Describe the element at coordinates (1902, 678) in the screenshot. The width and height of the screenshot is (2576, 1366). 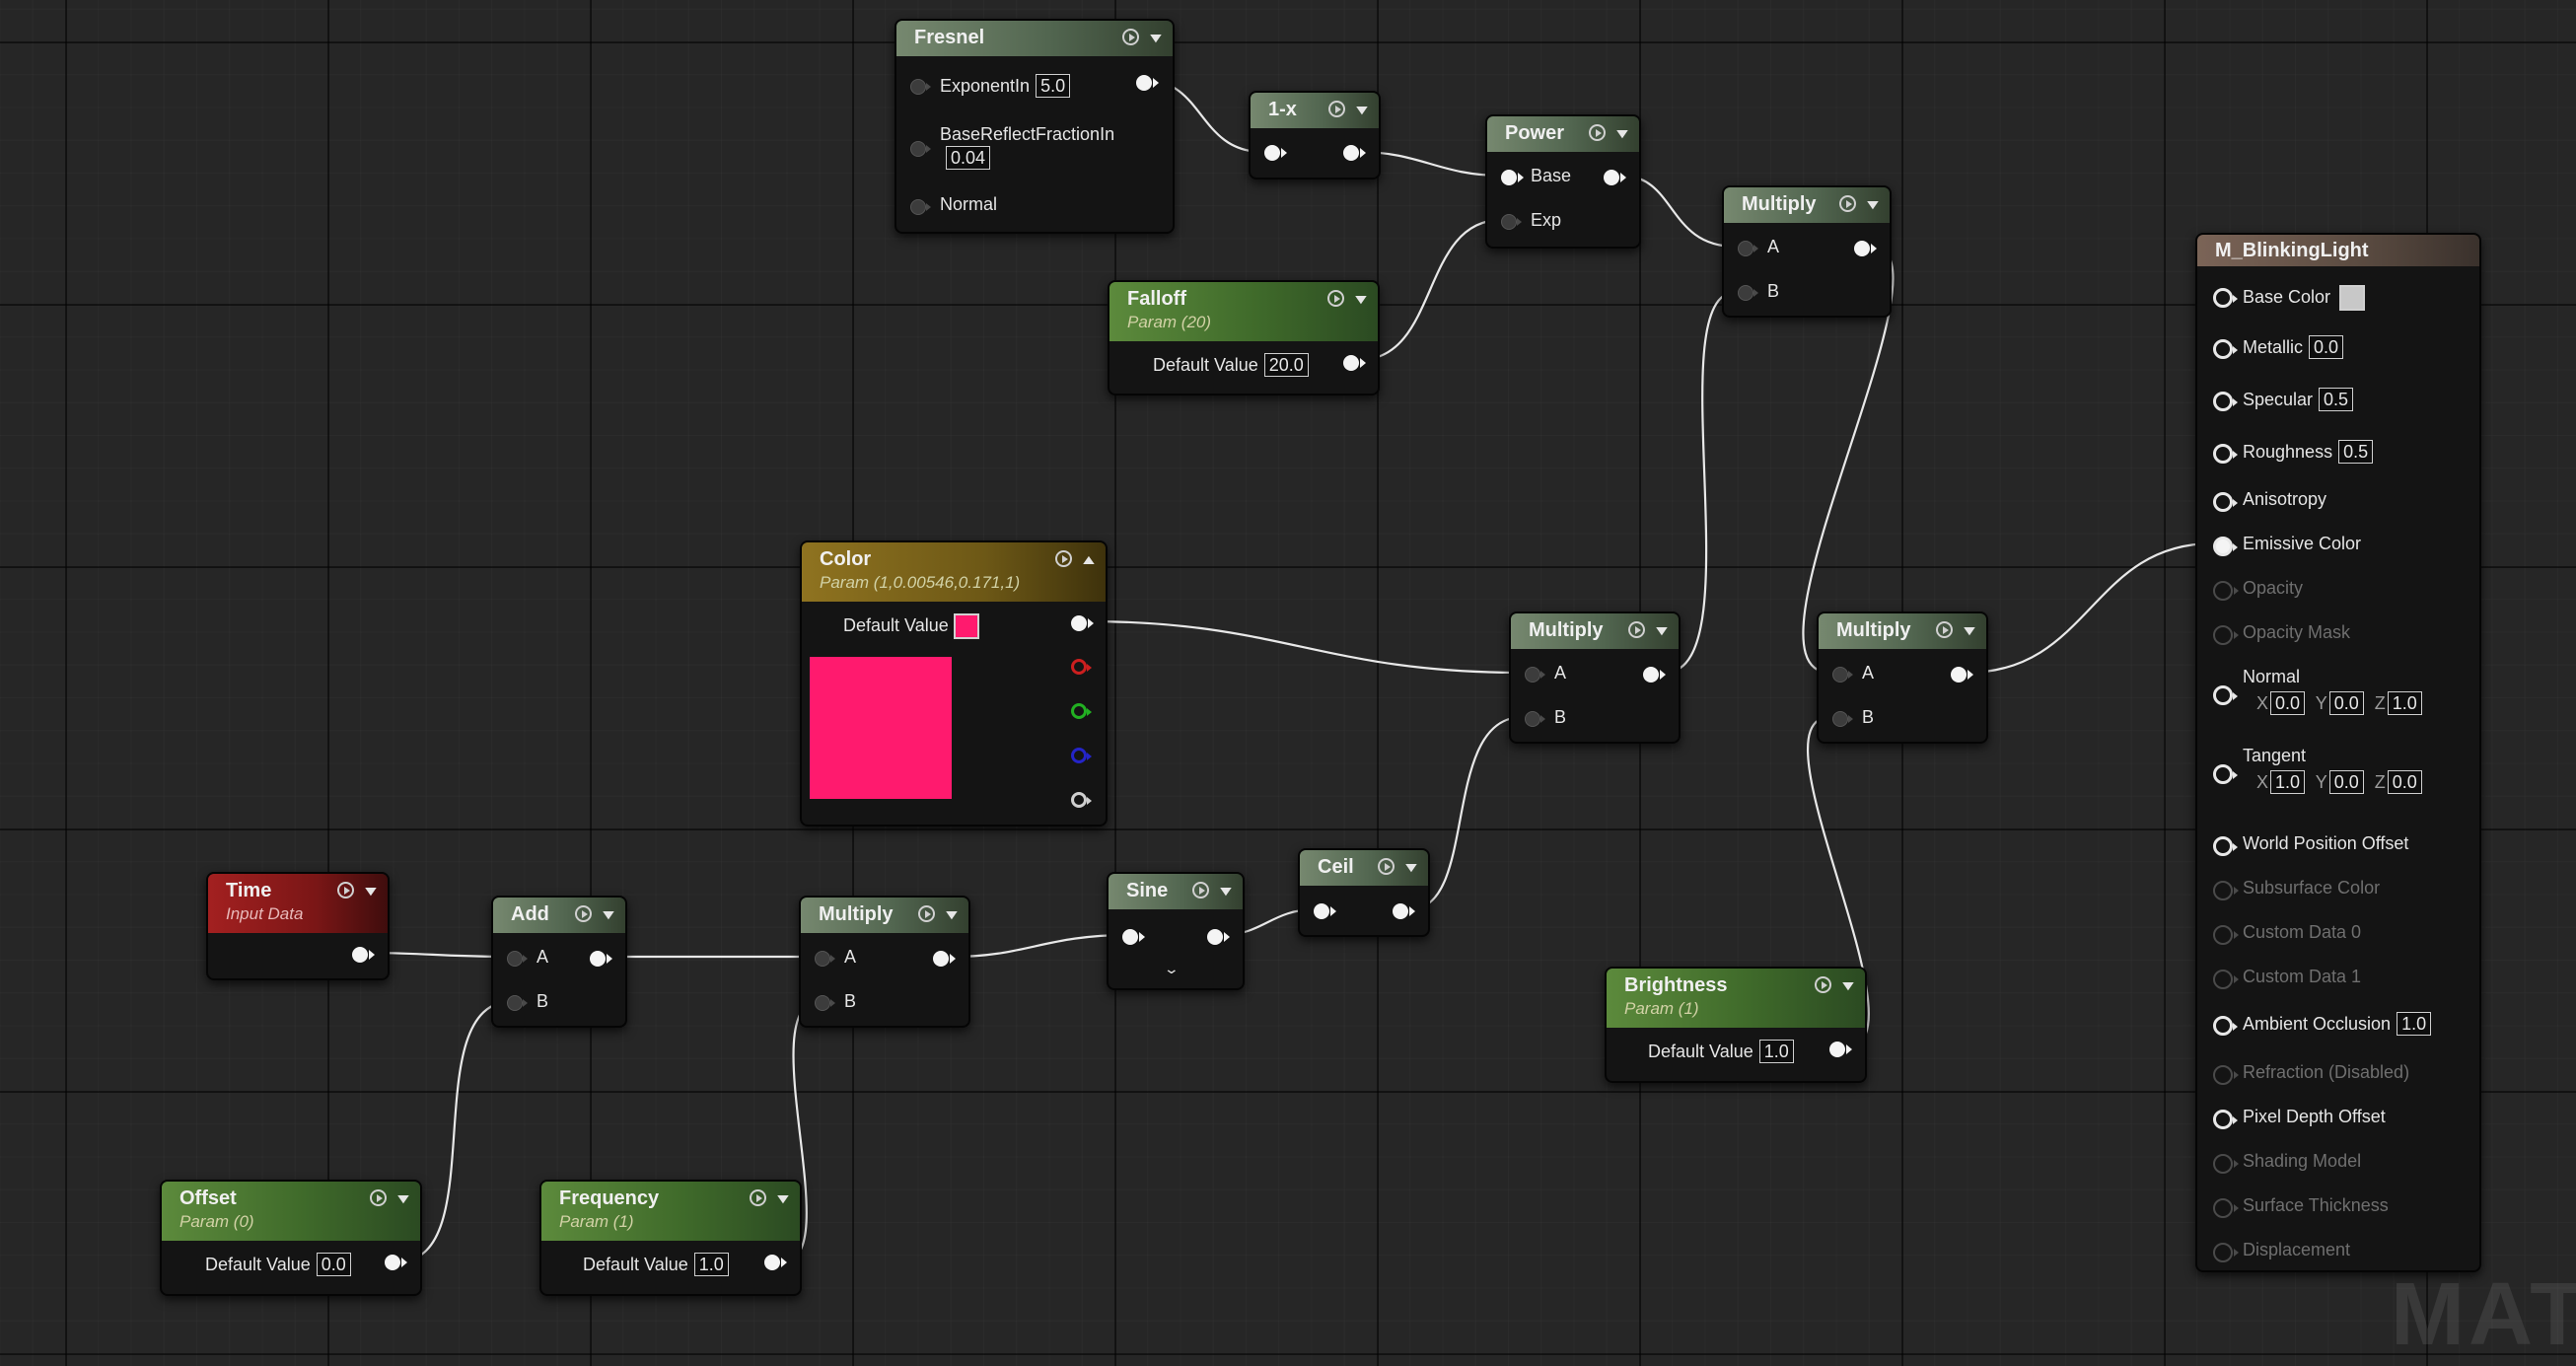
I see `multiply-right-node: Multiply ▼ A B` at that location.